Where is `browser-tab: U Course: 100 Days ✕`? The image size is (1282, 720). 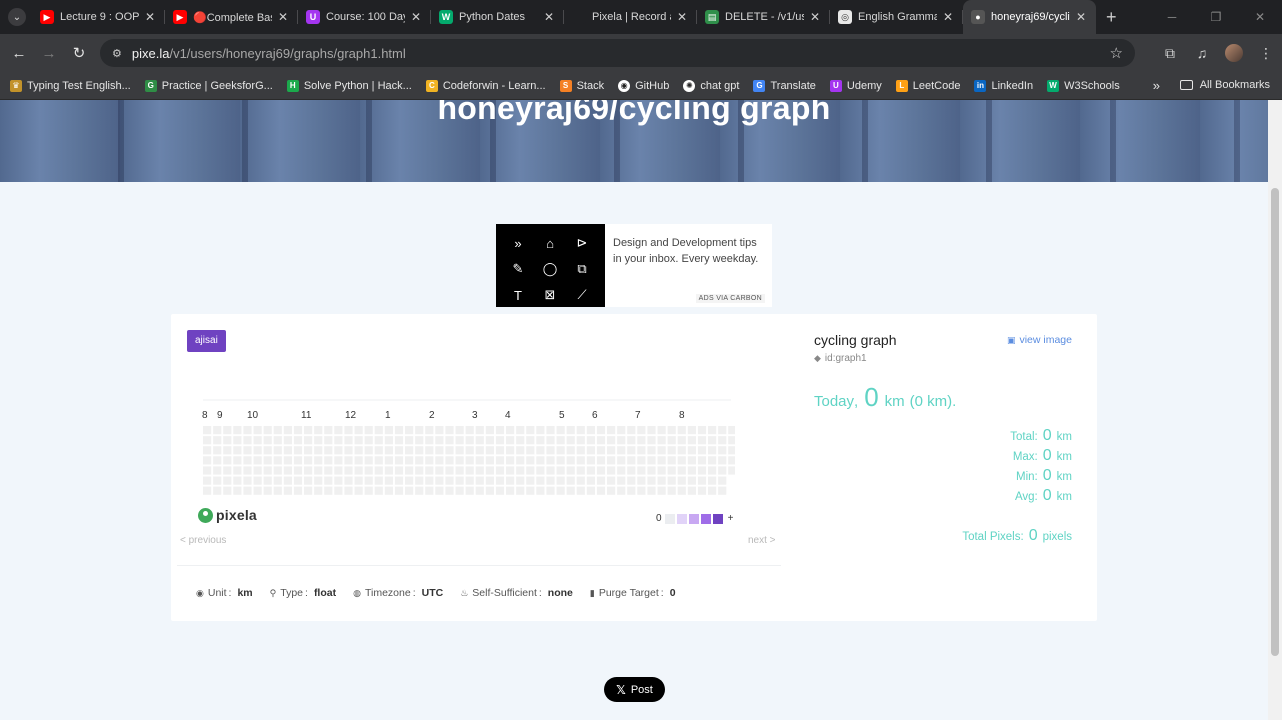
browser-tab: U Course: 100 Days ✕ is located at coordinates (364, 17).